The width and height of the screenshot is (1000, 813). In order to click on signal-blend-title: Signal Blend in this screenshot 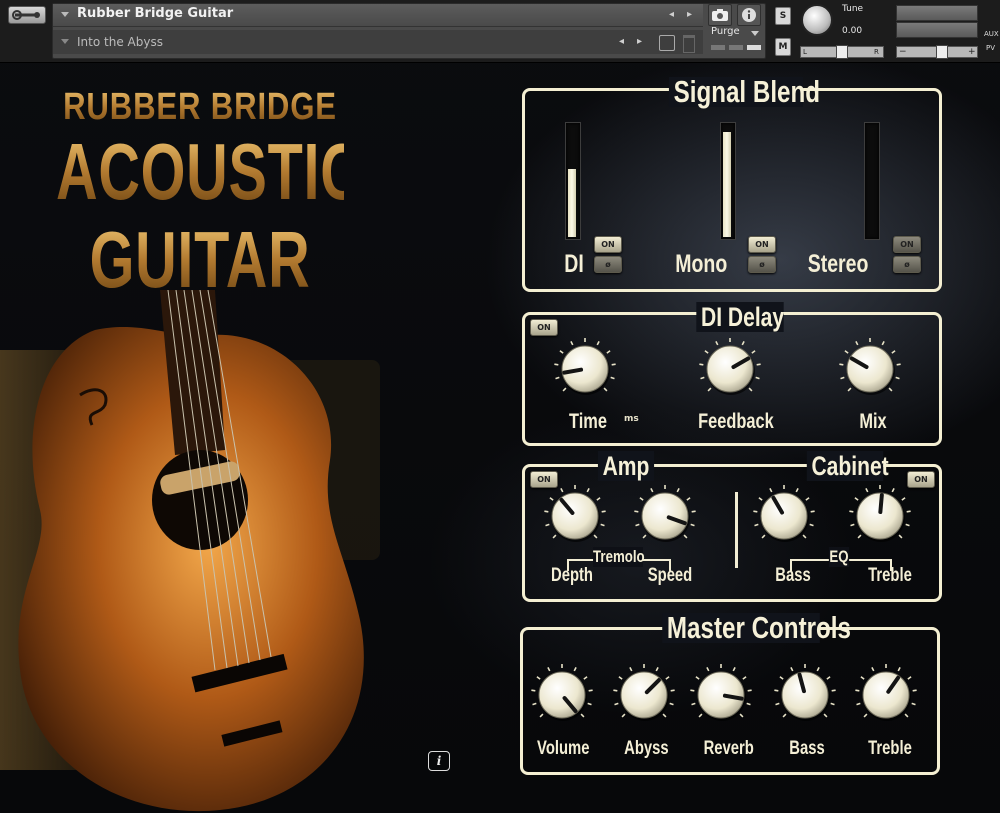, I will do `click(744, 91)`.